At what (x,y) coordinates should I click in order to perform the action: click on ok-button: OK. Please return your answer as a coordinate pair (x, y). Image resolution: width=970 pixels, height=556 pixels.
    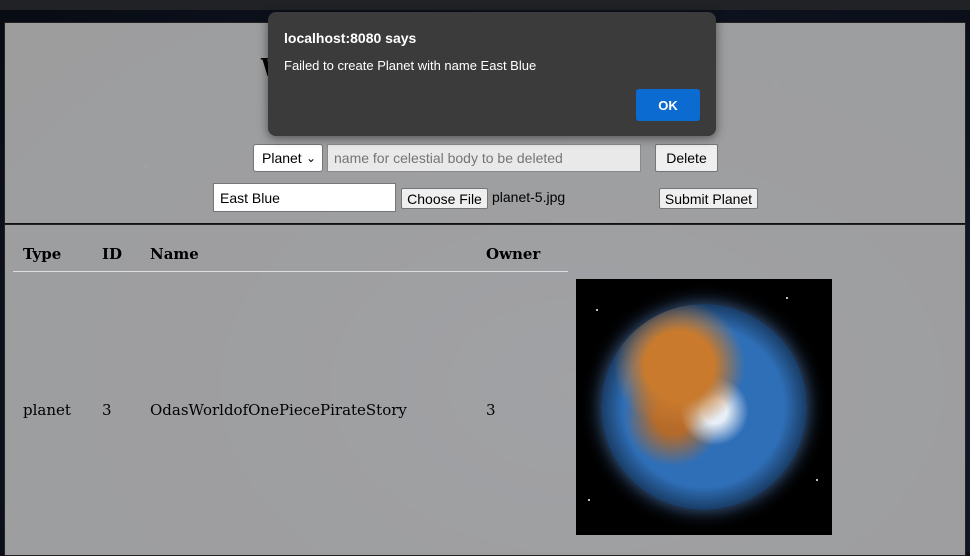
    Looking at the image, I should click on (668, 105).